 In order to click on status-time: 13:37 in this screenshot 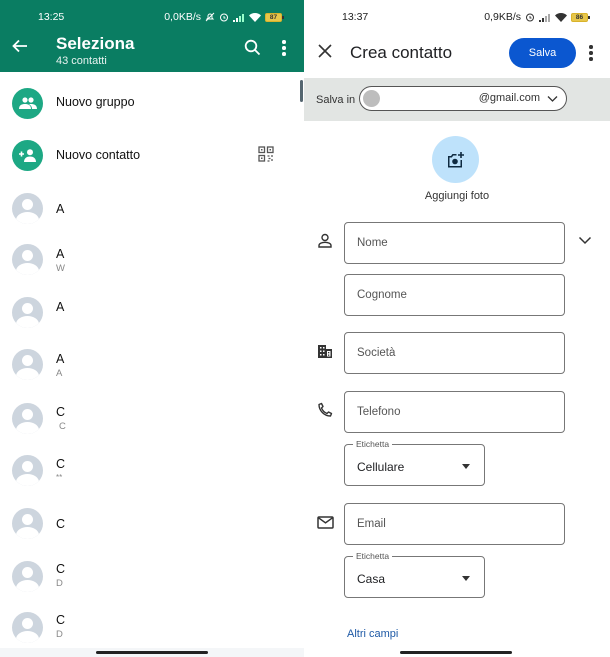, I will do `click(355, 17)`.